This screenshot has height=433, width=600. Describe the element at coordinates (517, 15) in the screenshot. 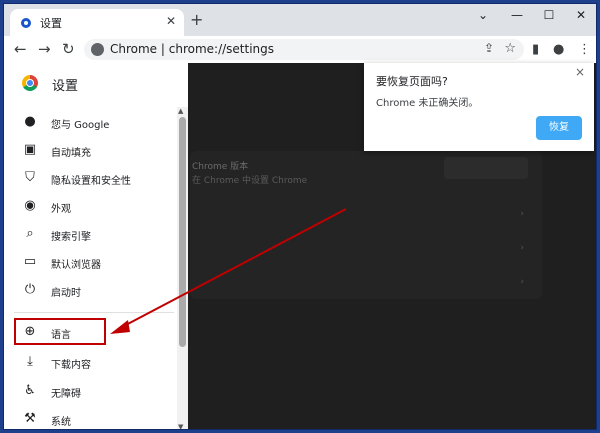

I see `minimize-button: —` at that location.